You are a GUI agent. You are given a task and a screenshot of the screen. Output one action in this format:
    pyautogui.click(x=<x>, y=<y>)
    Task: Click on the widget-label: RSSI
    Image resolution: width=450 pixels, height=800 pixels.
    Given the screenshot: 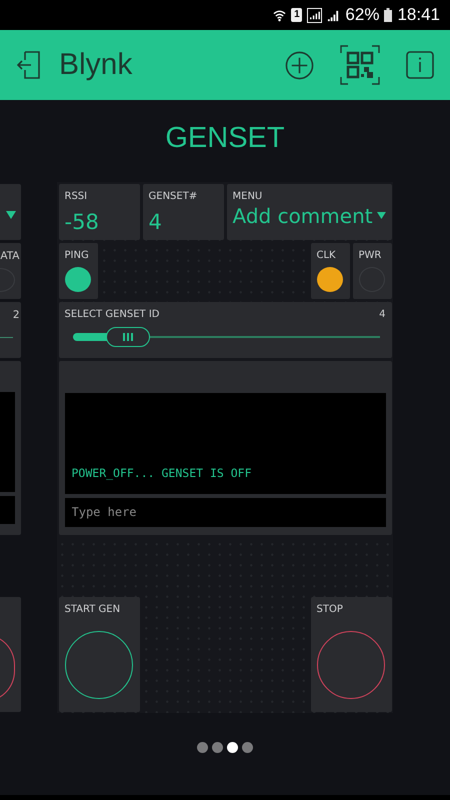 What is the action you would take?
    pyautogui.click(x=76, y=196)
    